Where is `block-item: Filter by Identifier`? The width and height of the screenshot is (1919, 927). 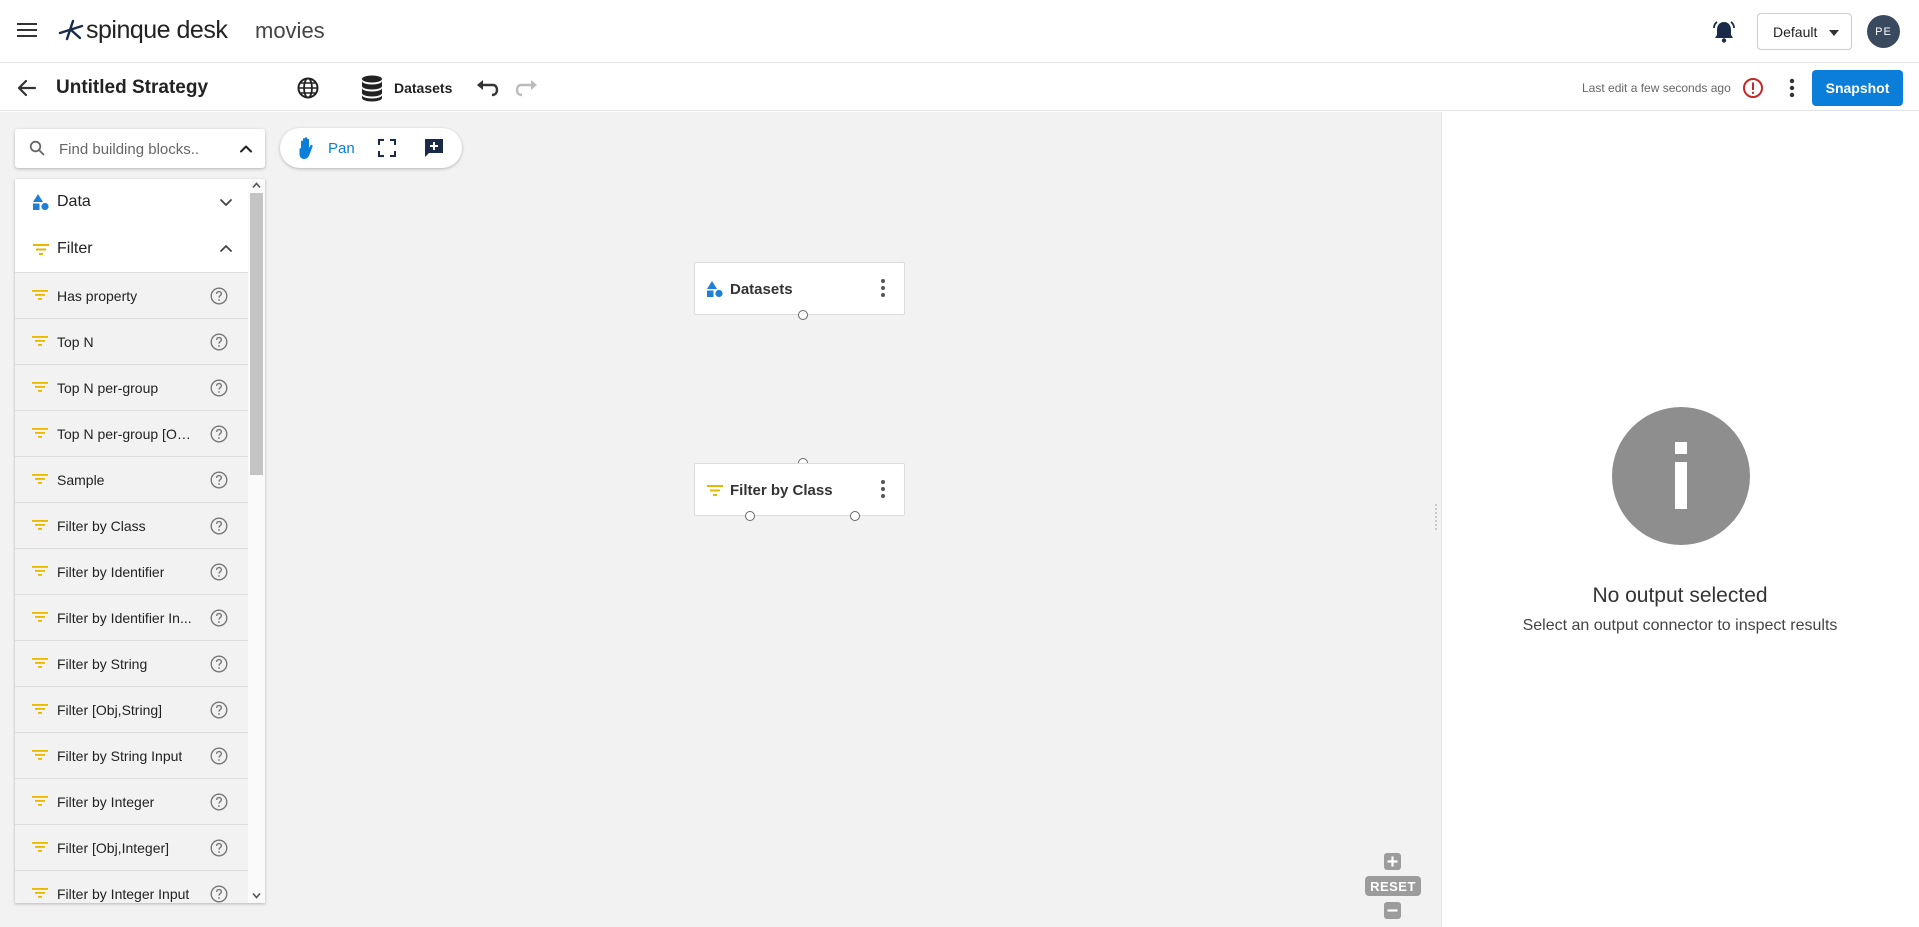 block-item: Filter by Identifier is located at coordinates (131, 572).